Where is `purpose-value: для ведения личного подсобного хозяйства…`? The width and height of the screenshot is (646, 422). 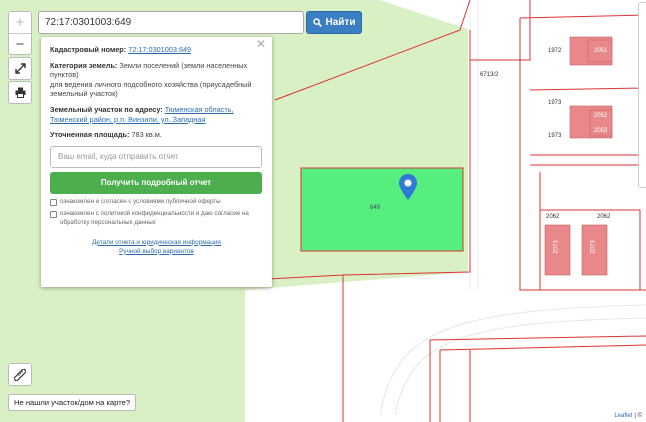
purpose-value: для ведения личного подсобного хозяйства… is located at coordinates (151, 89).